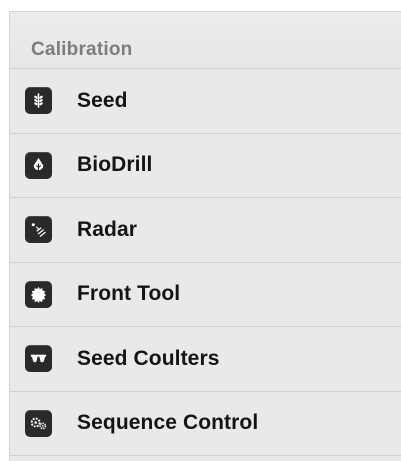 This screenshot has width=401, height=461. I want to click on sidebar-item-seed-coulters: Seed Coulters, so click(205, 359).